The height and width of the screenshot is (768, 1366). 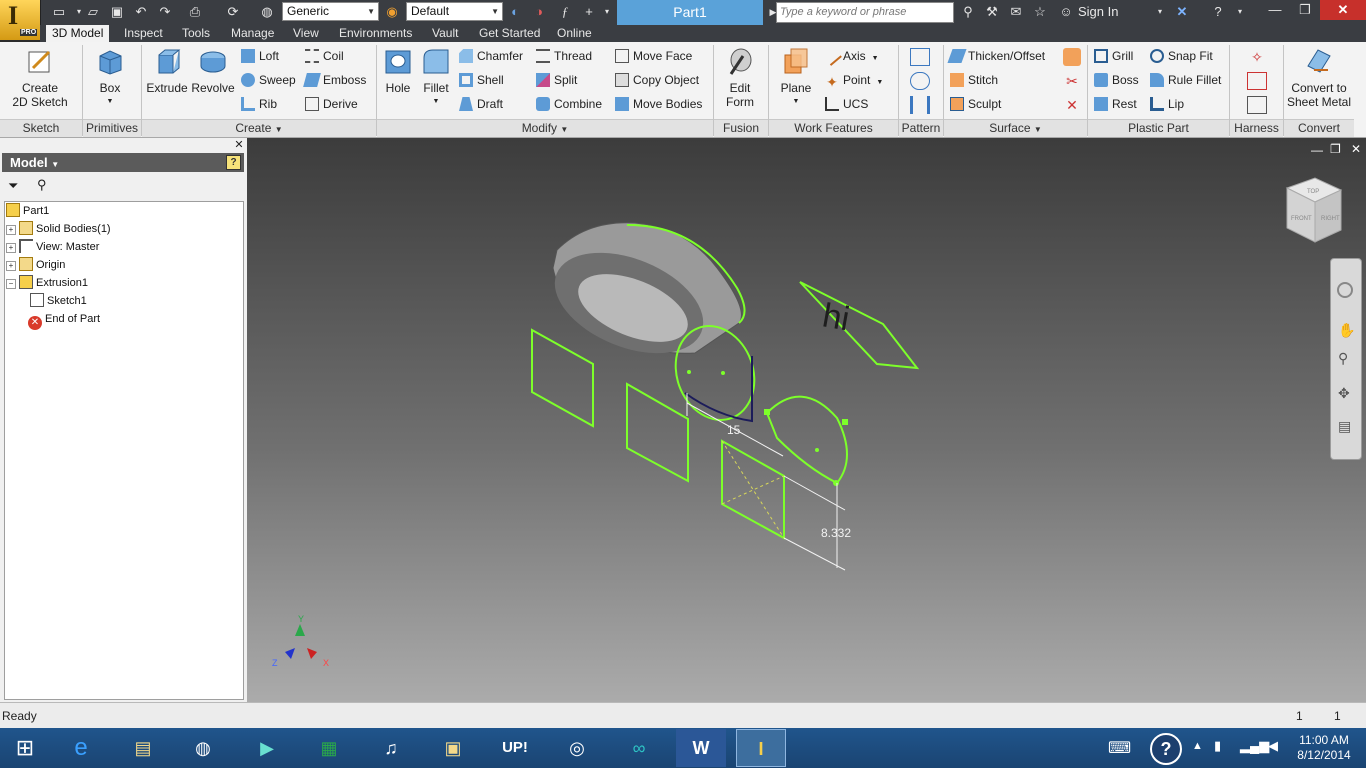 I want to click on undo-icon: ↶, so click(x=141, y=12).